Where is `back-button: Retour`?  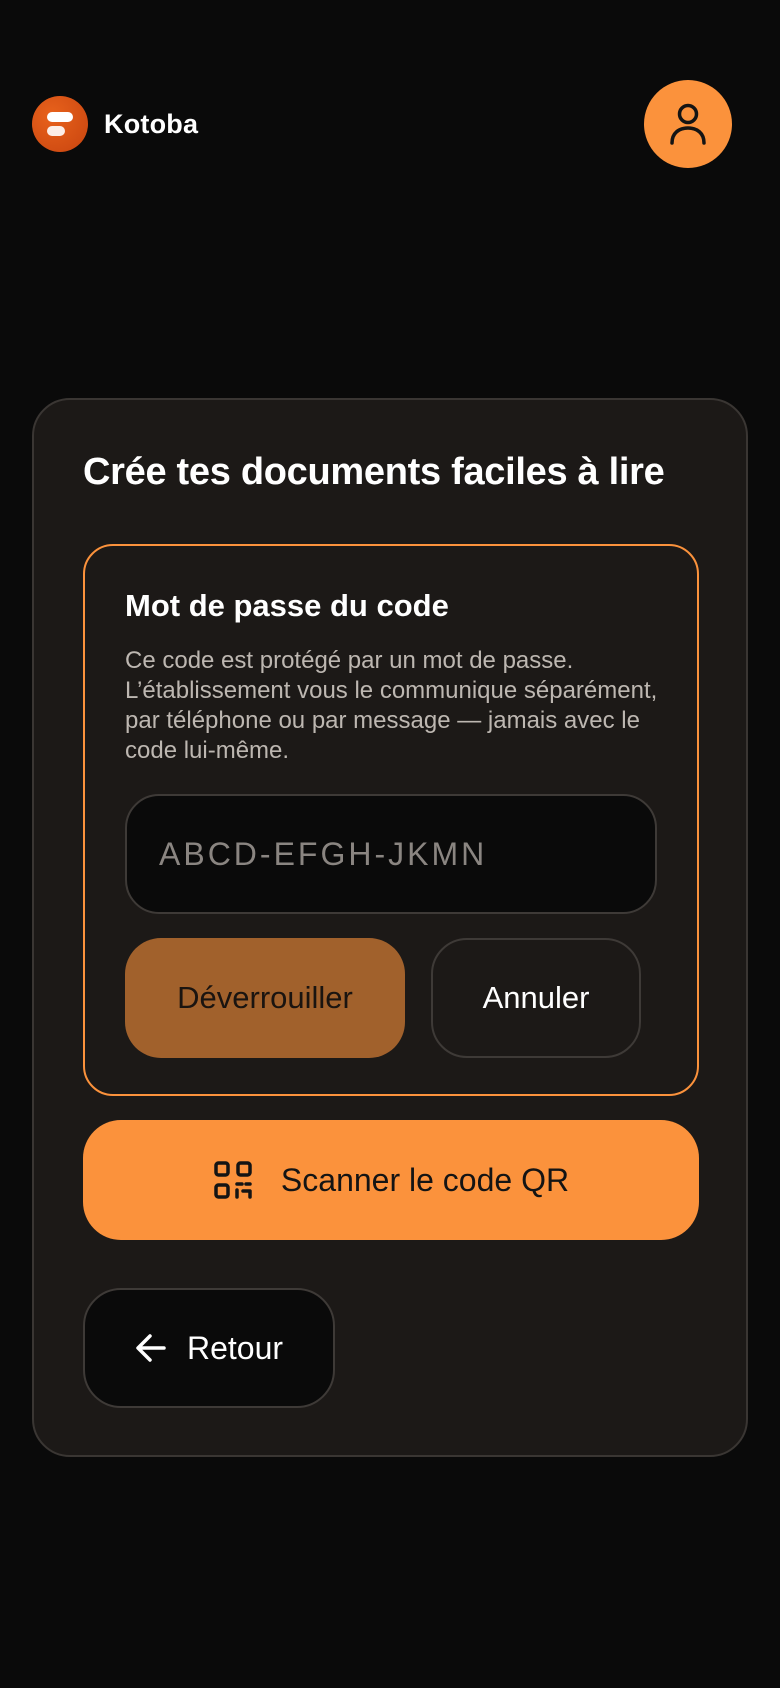
back-button: Retour is located at coordinates (209, 1348).